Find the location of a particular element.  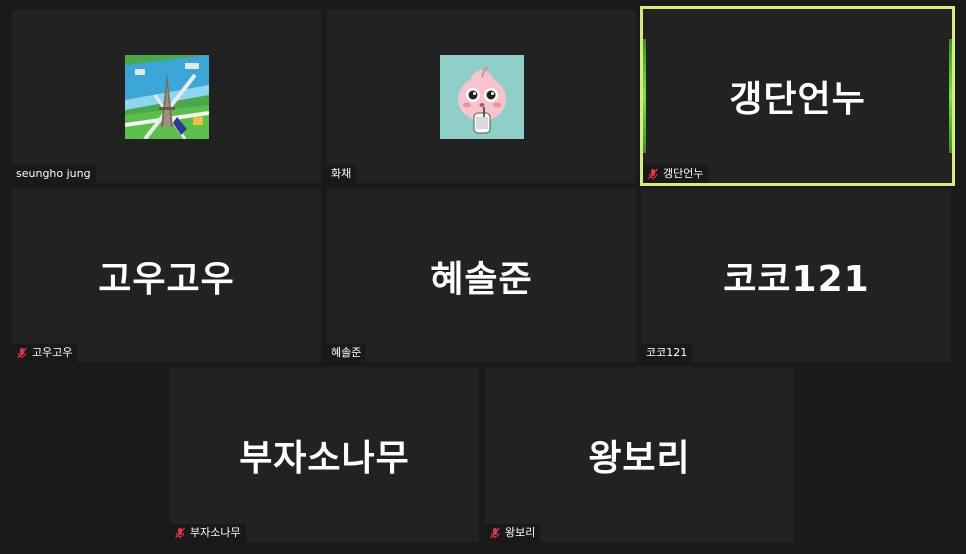

participant-name: seungho jung is located at coordinates (53, 173).